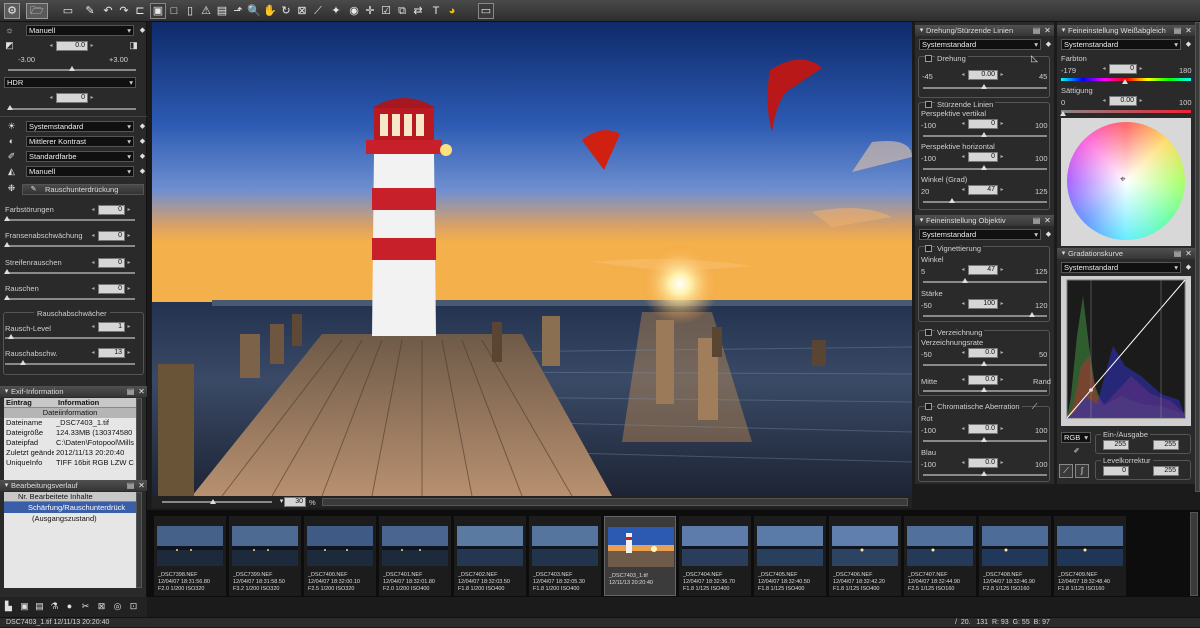 The image size is (1200, 628). Describe the element at coordinates (983, 124) in the screenshot. I see `pv-field: 0` at that location.